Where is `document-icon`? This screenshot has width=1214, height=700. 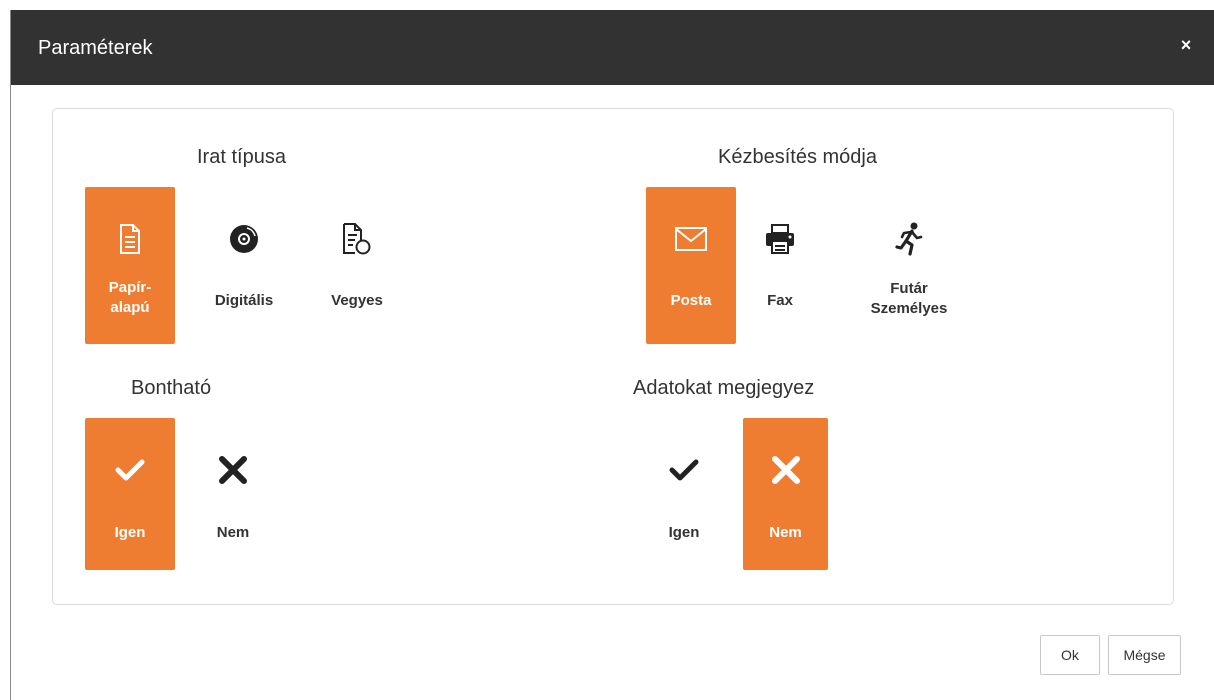 document-icon is located at coordinates (130, 239).